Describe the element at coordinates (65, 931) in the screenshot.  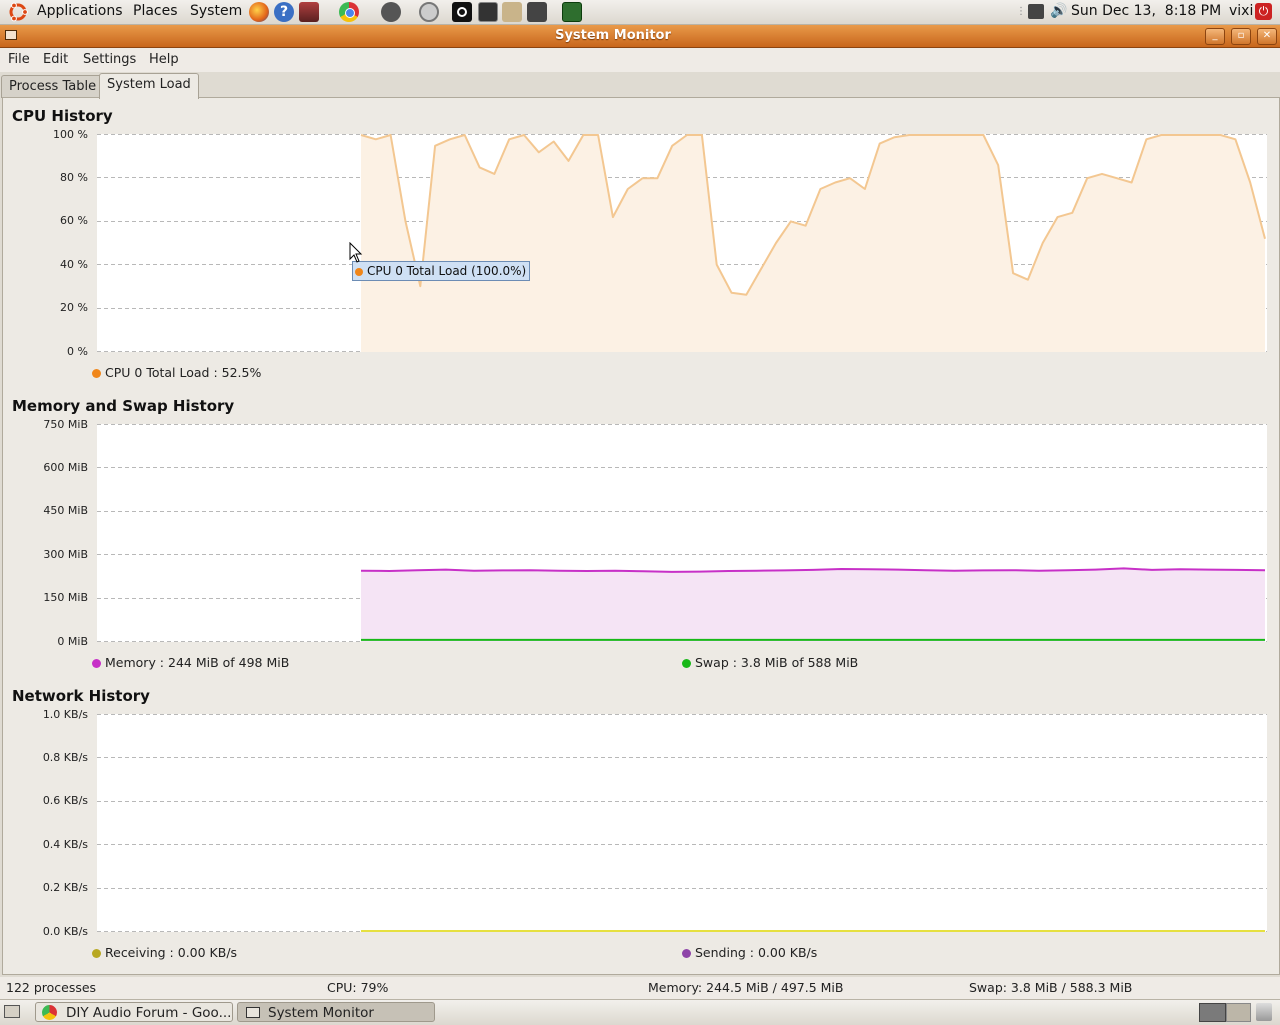
I see `network-ytick: 0.0 KB/s` at that location.